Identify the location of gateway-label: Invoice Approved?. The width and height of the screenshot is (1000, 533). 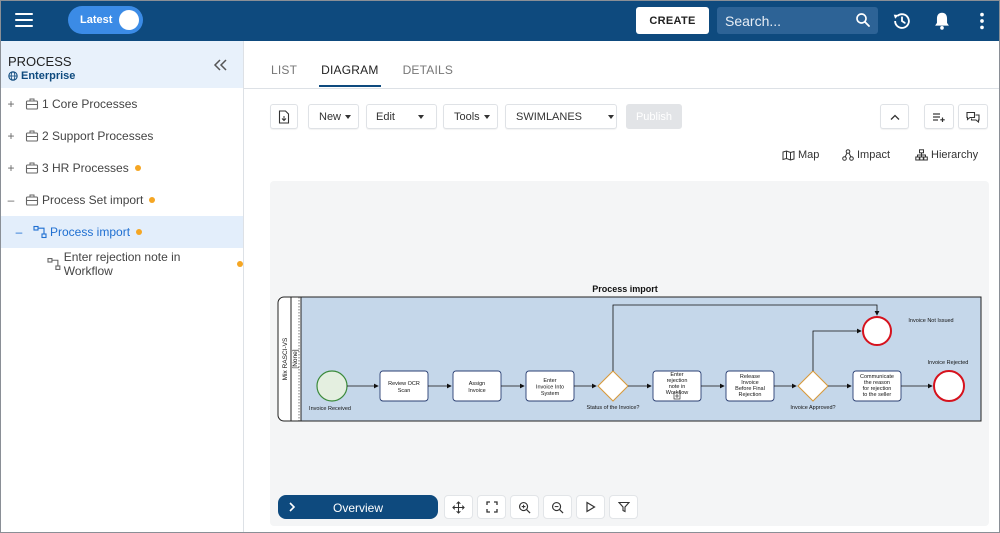
(812, 408).